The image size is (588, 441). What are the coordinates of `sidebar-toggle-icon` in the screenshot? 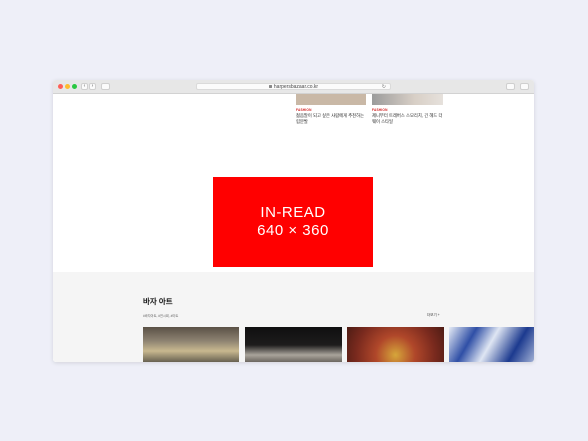 It's located at (105, 86).